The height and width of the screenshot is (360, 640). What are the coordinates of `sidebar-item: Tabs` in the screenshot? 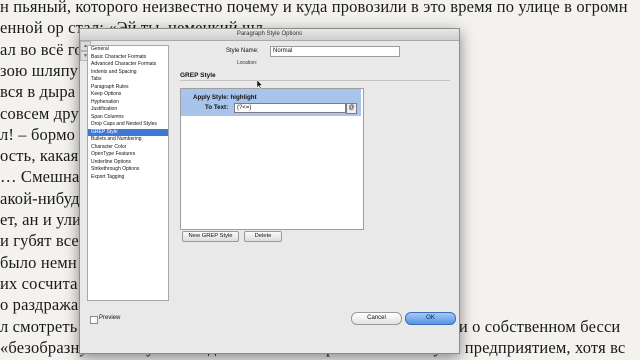 It's located at (128, 80).